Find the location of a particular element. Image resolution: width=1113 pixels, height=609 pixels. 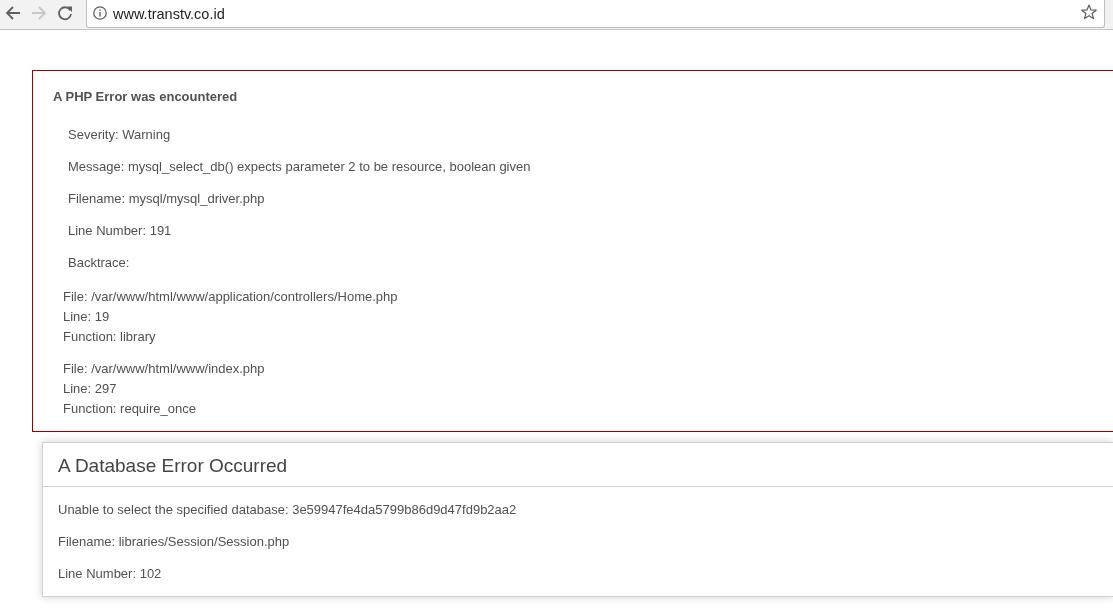

left-arrow-icon is located at coordinates (13, 13).